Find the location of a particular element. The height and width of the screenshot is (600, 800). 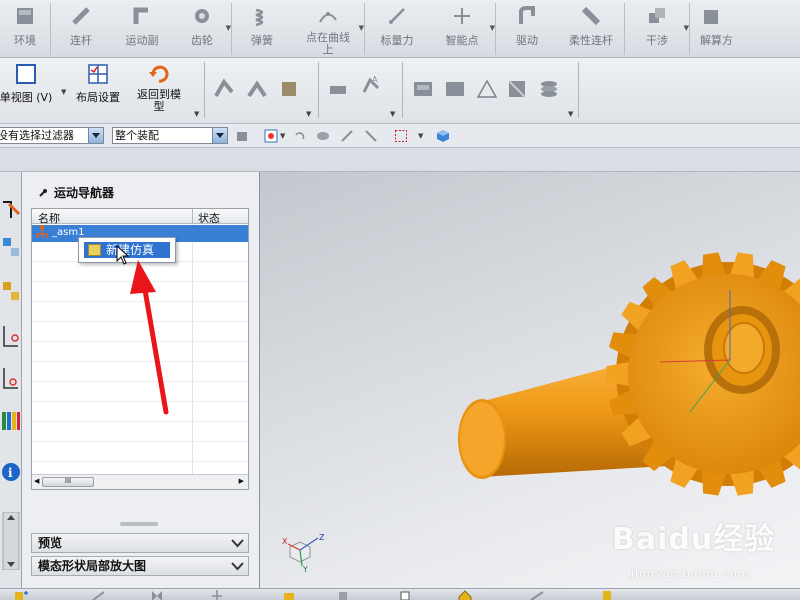

snap-point-icon is located at coordinates (371, 136).